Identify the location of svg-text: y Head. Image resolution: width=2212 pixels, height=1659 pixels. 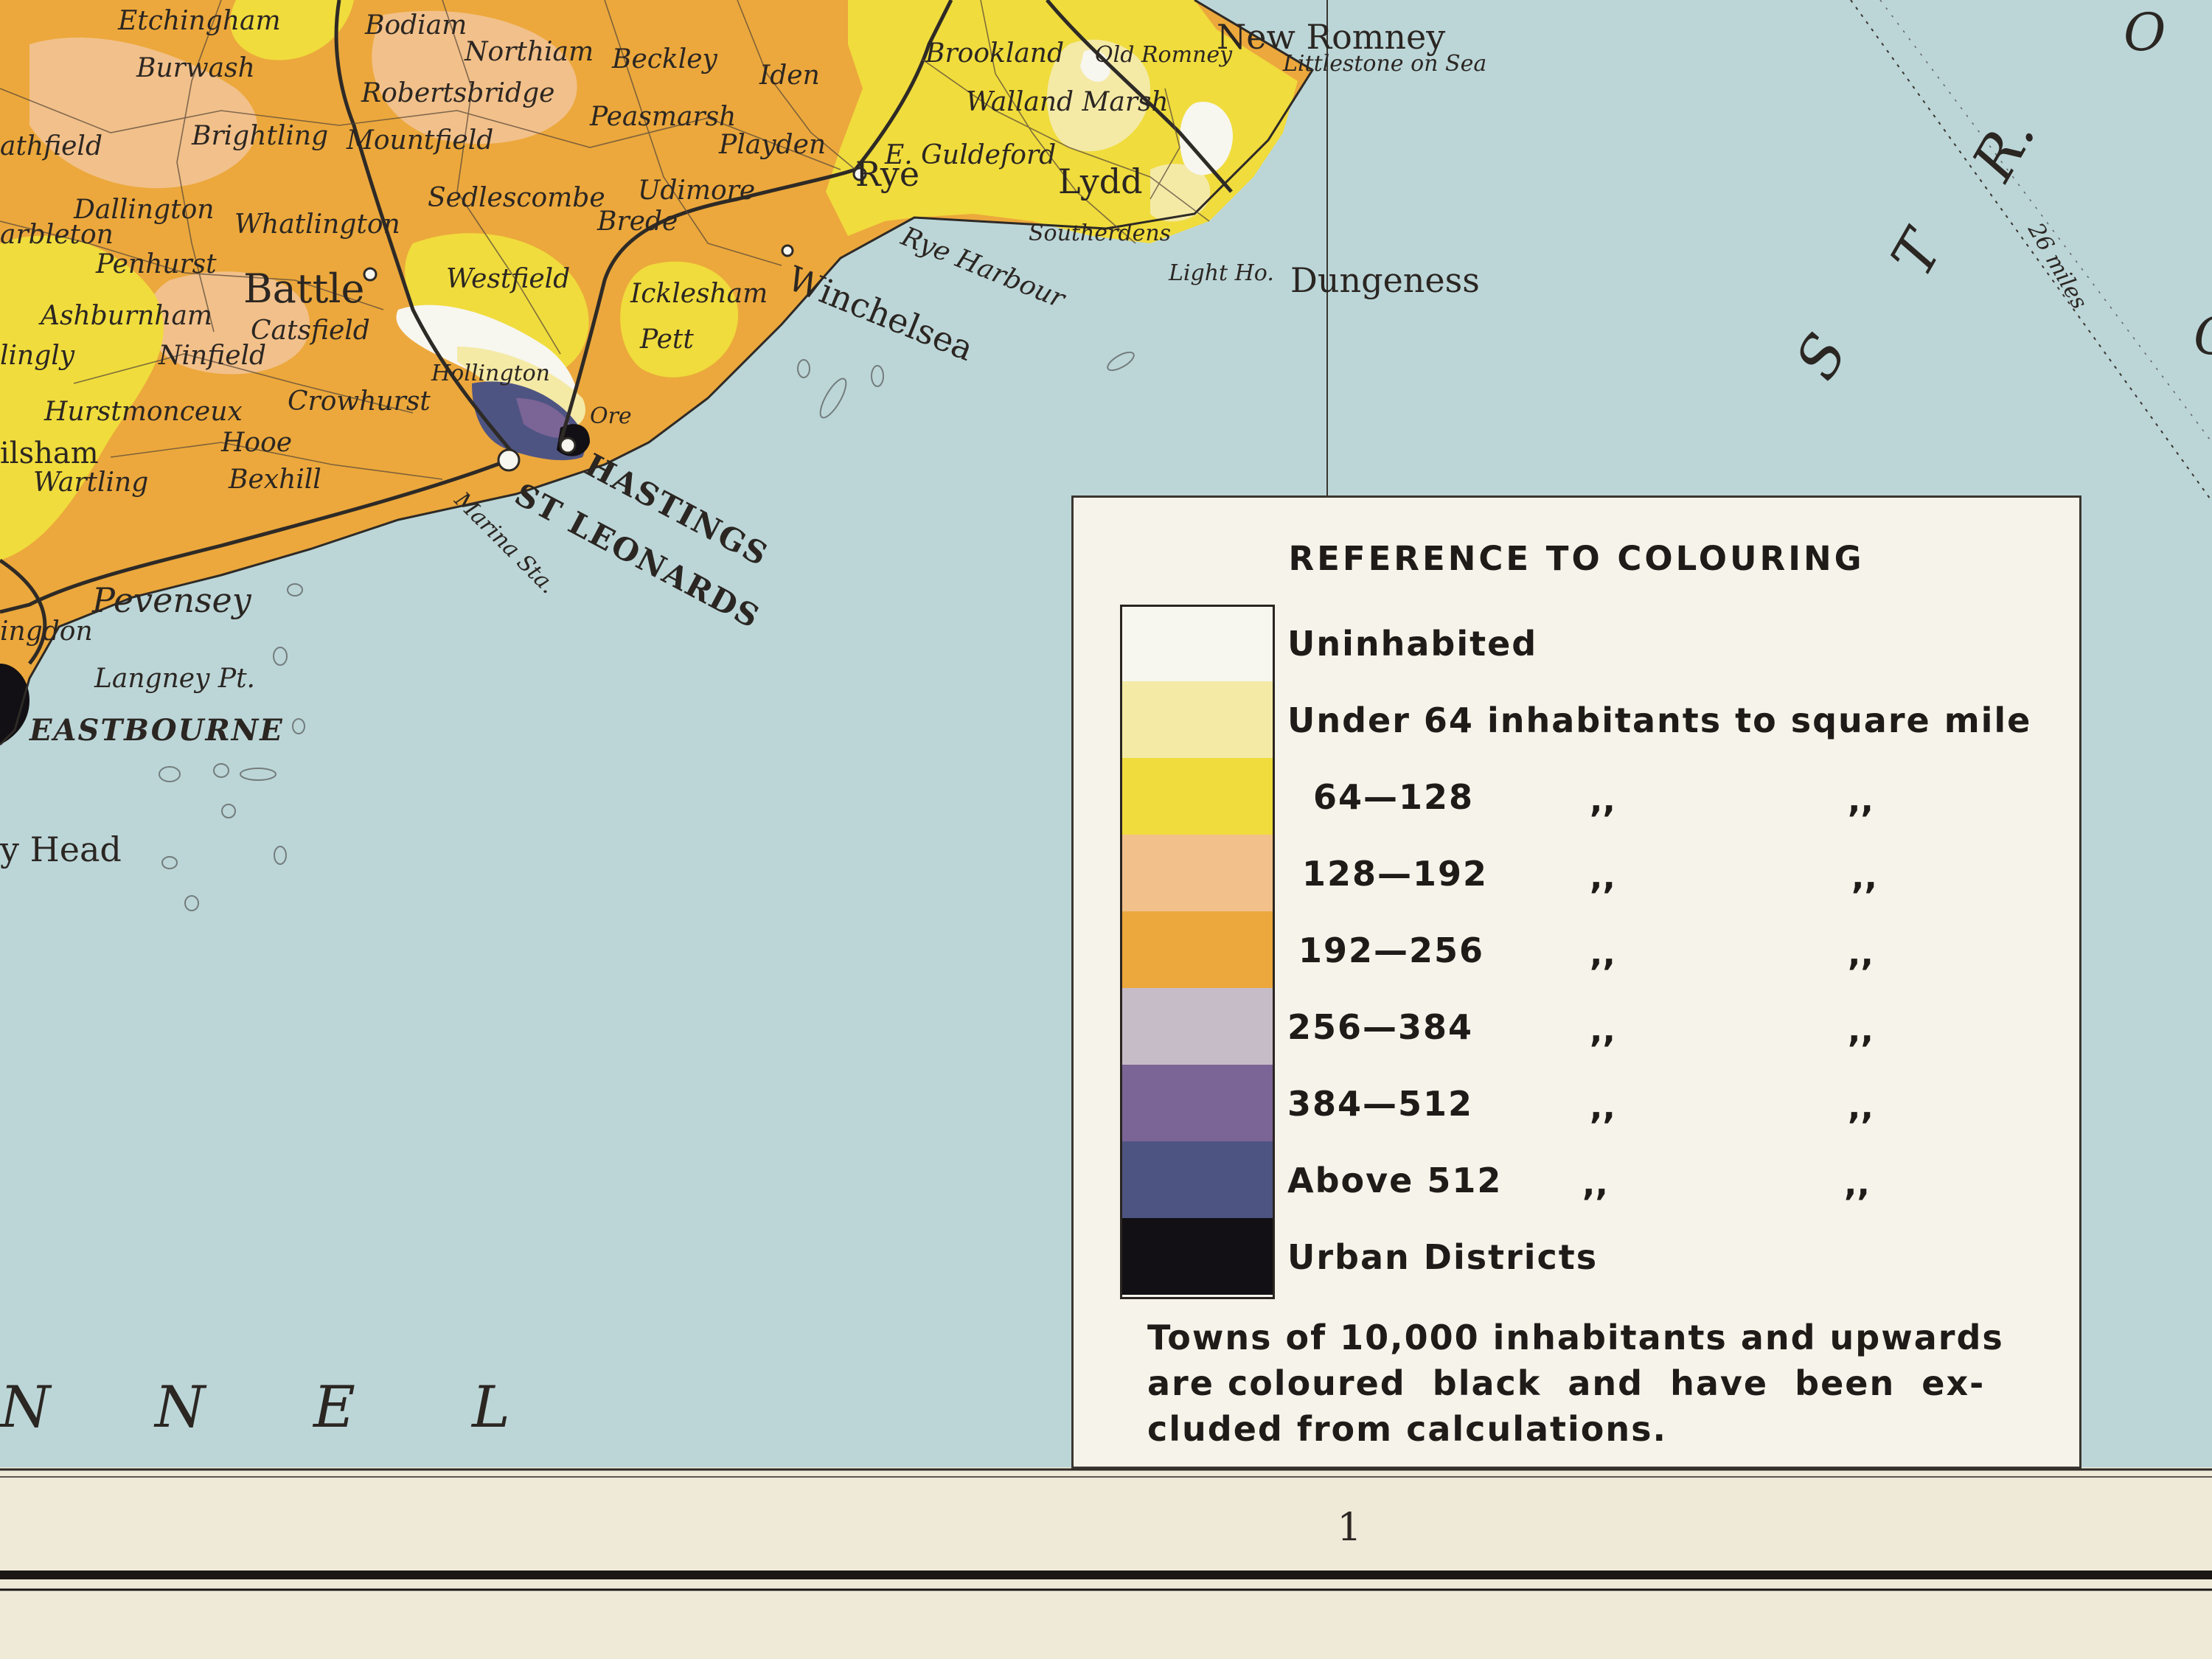
(61, 849).